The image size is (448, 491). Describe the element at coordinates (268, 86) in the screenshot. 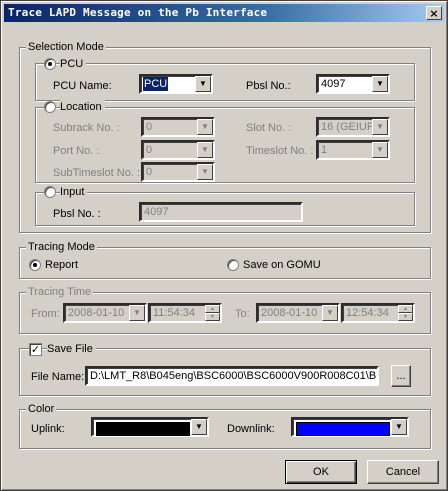

I see `pcu-pbsl-label: Pbsl No.:` at that location.